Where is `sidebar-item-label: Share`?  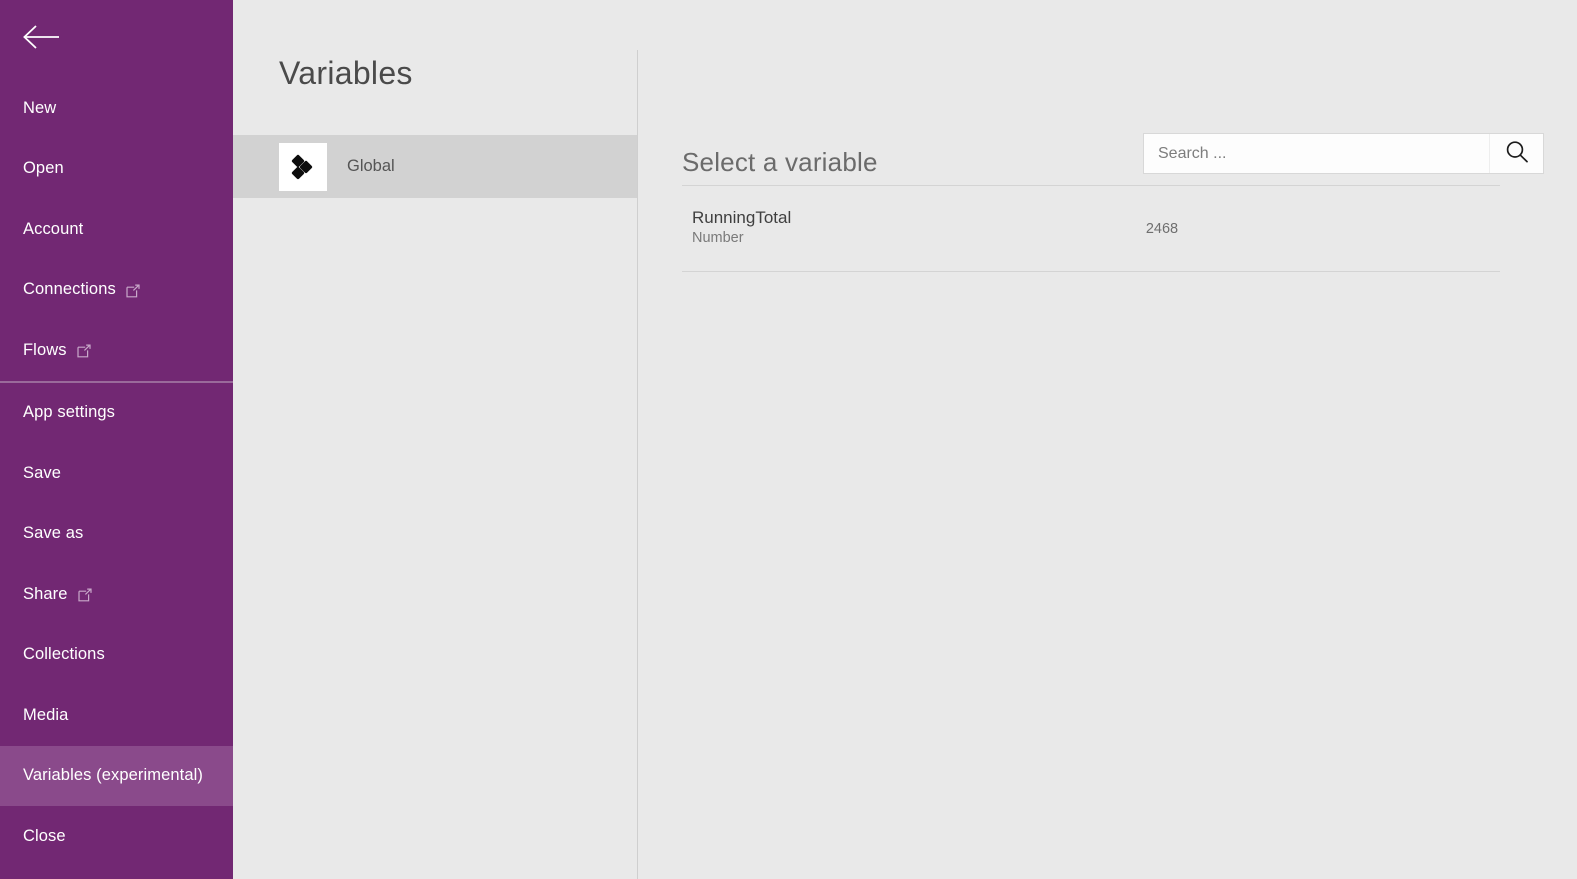
sidebar-item-label: Share is located at coordinates (45, 593).